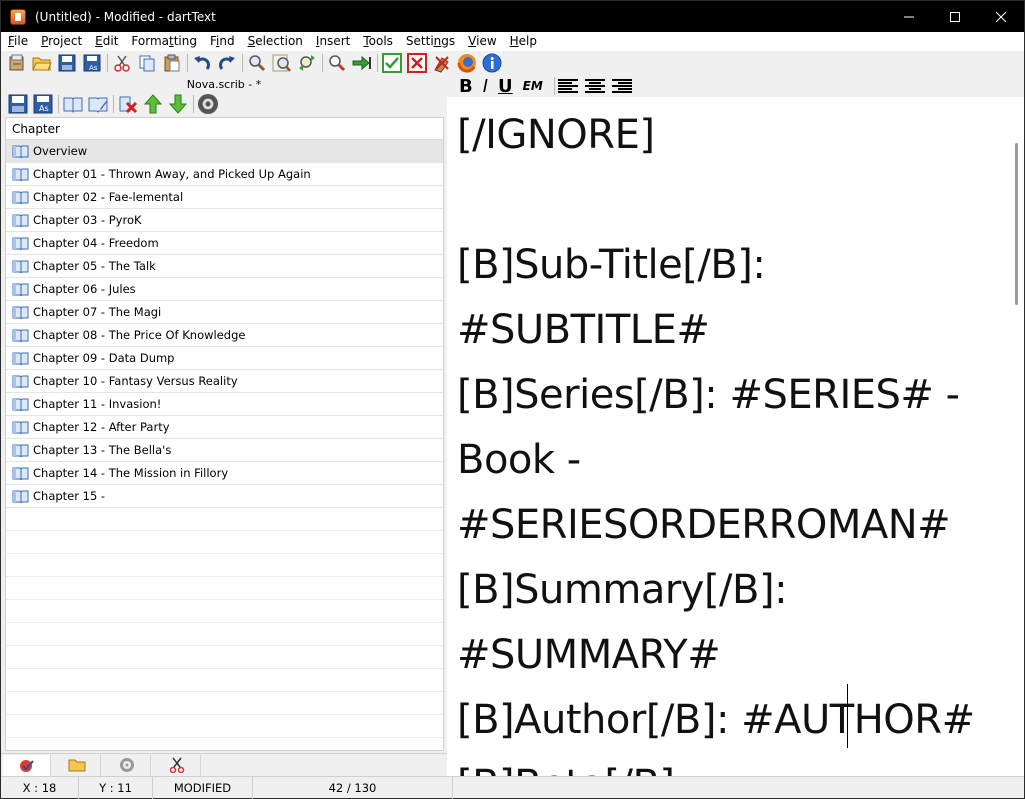  Describe the element at coordinates (224, 381) in the screenshot. I see `list-item: Chapter 10 - Fantasy Versus Reality` at that location.